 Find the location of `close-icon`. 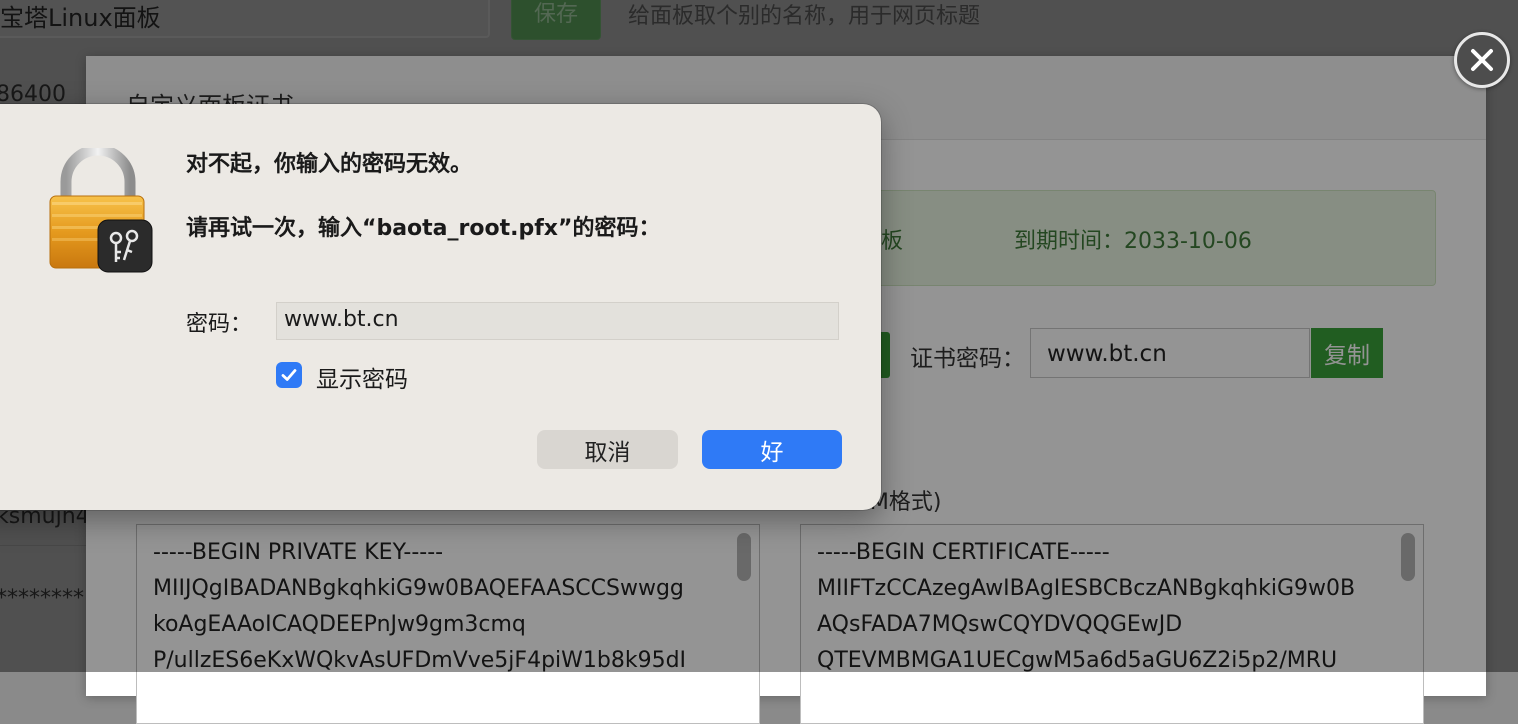

close-icon is located at coordinates (1482, 60).